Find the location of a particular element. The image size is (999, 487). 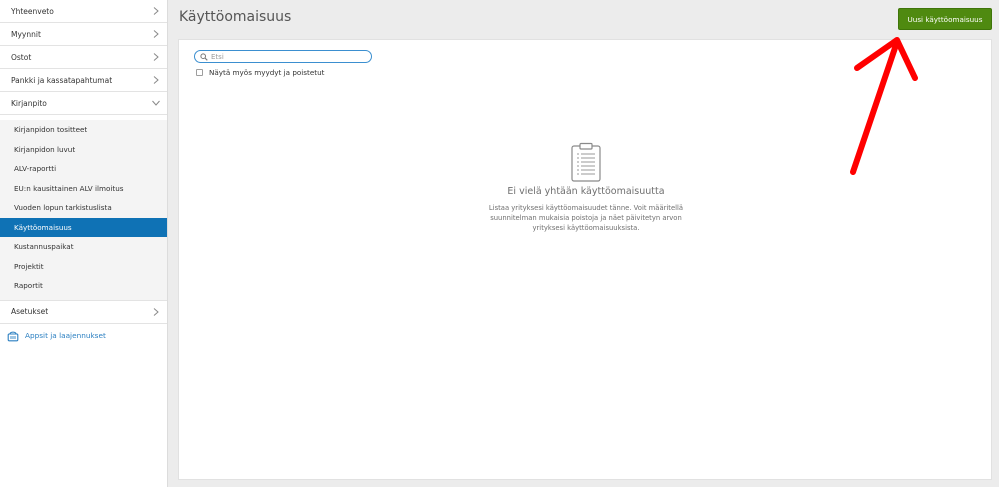

submenu-item-tarkistuslista: Vuoden lopun tarkistuslista is located at coordinates (83, 208).